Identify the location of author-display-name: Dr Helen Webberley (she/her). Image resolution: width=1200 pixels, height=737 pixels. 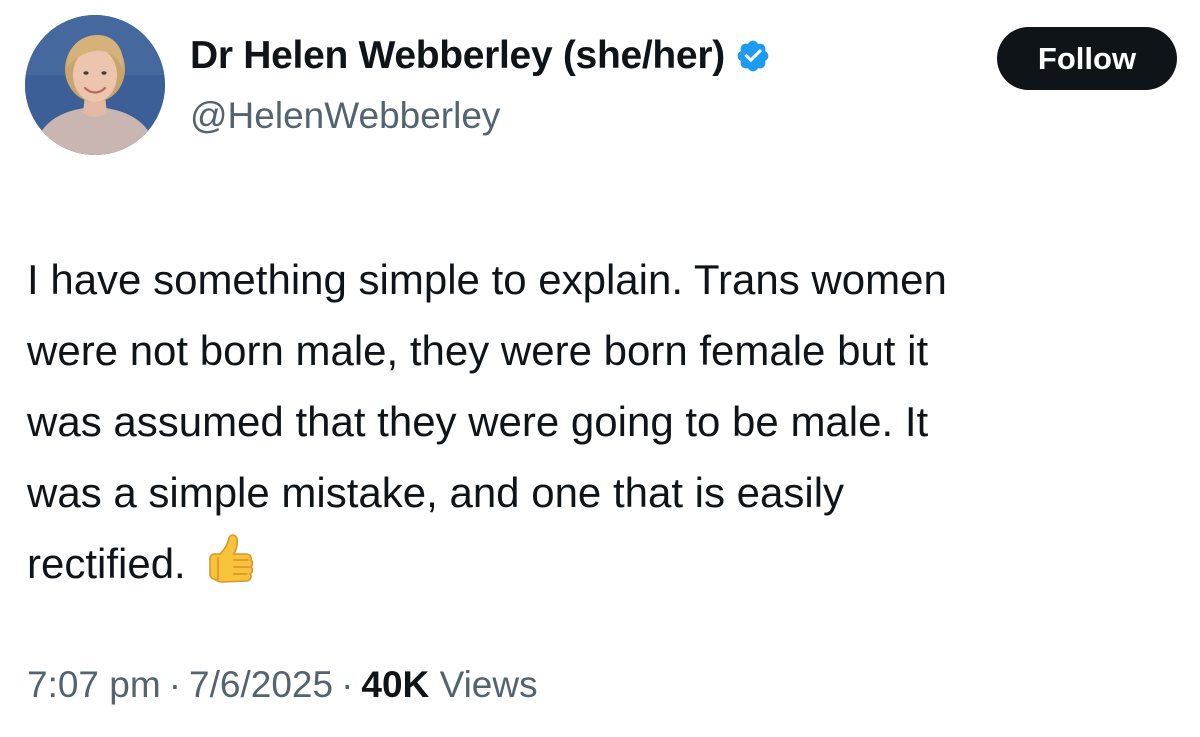
(457, 56).